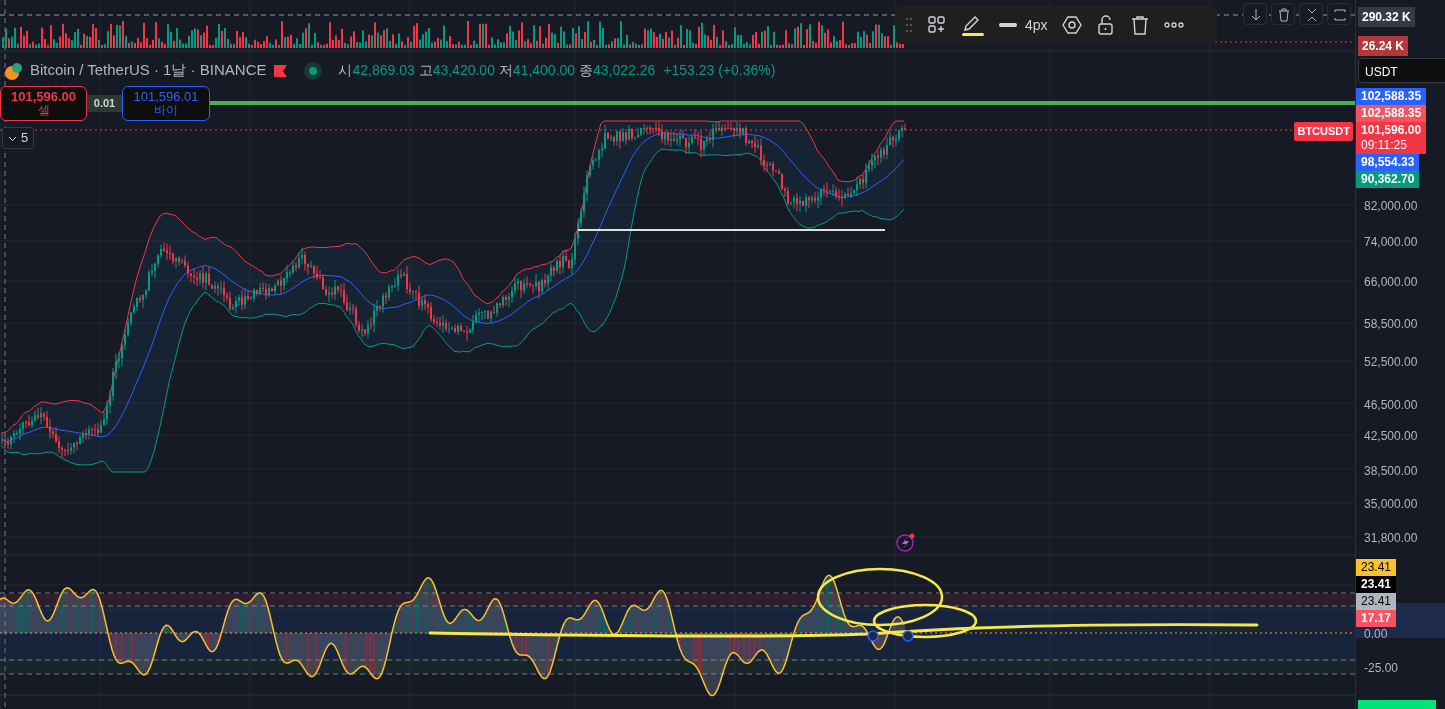 Image resolution: width=1445 pixels, height=709 pixels. I want to click on volume-label: 290.32 K, so click(1386, 17).